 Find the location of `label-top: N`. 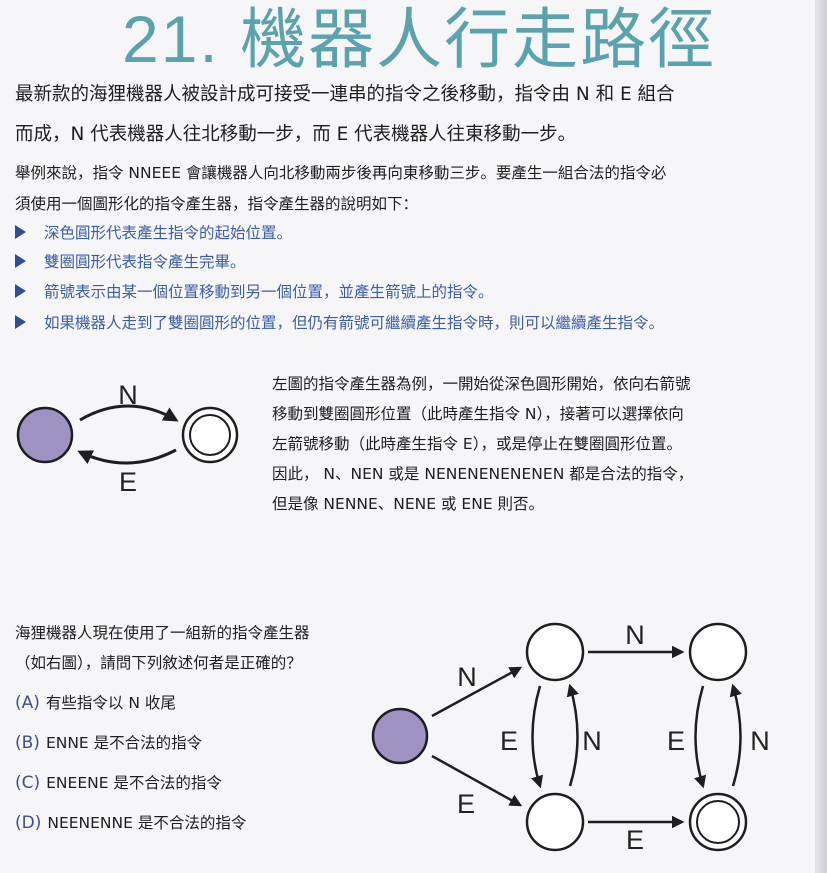

label-top: N is located at coordinates (635, 635).